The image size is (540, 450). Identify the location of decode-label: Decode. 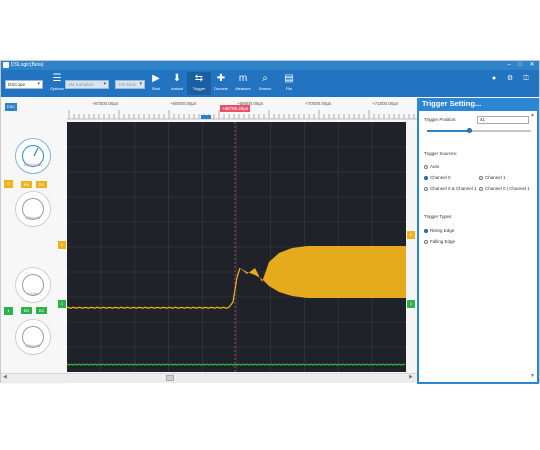
(221, 88).